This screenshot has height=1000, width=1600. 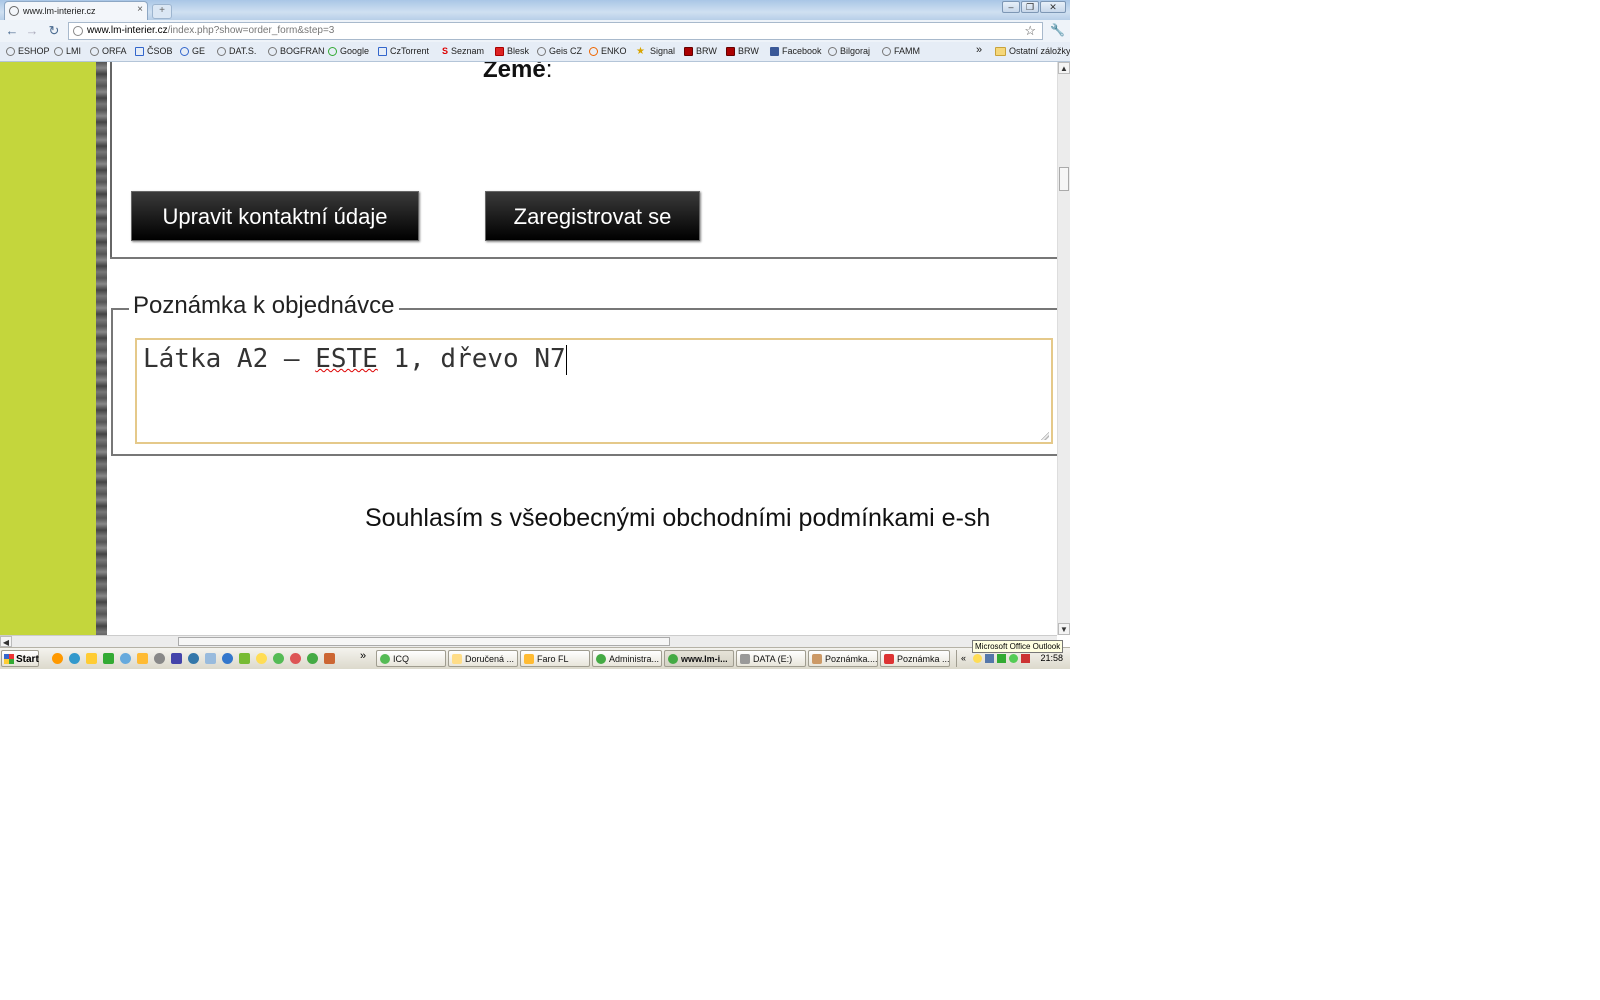 What do you see at coordinates (1011, 7) in the screenshot?
I see `minimize-icon: –` at bounding box center [1011, 7].